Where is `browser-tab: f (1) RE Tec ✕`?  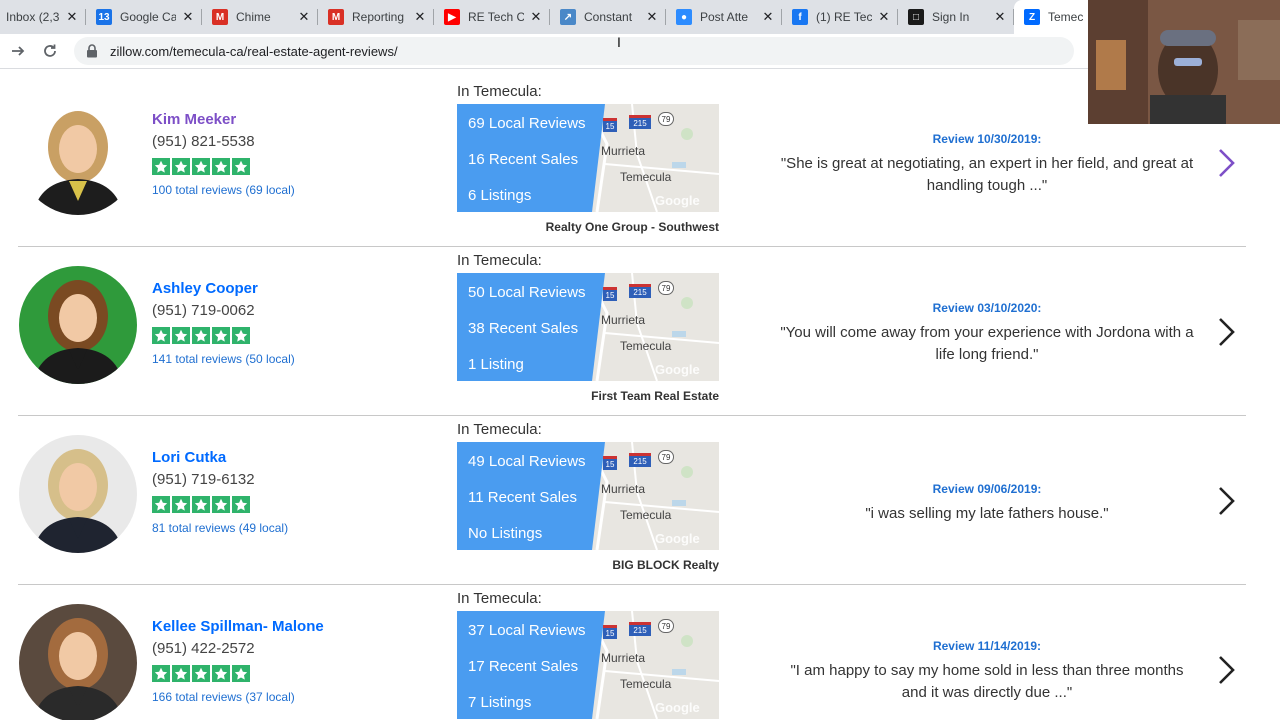
browser-tab: f (1) RE Tec ✕ is located at coordinates (840, 17).